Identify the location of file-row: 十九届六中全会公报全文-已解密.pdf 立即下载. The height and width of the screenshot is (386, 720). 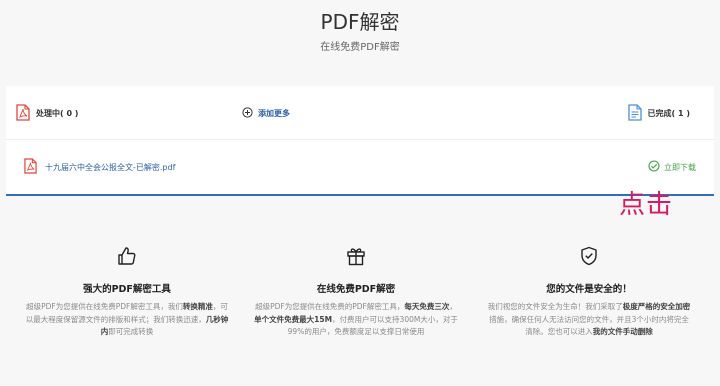
(360, 167).